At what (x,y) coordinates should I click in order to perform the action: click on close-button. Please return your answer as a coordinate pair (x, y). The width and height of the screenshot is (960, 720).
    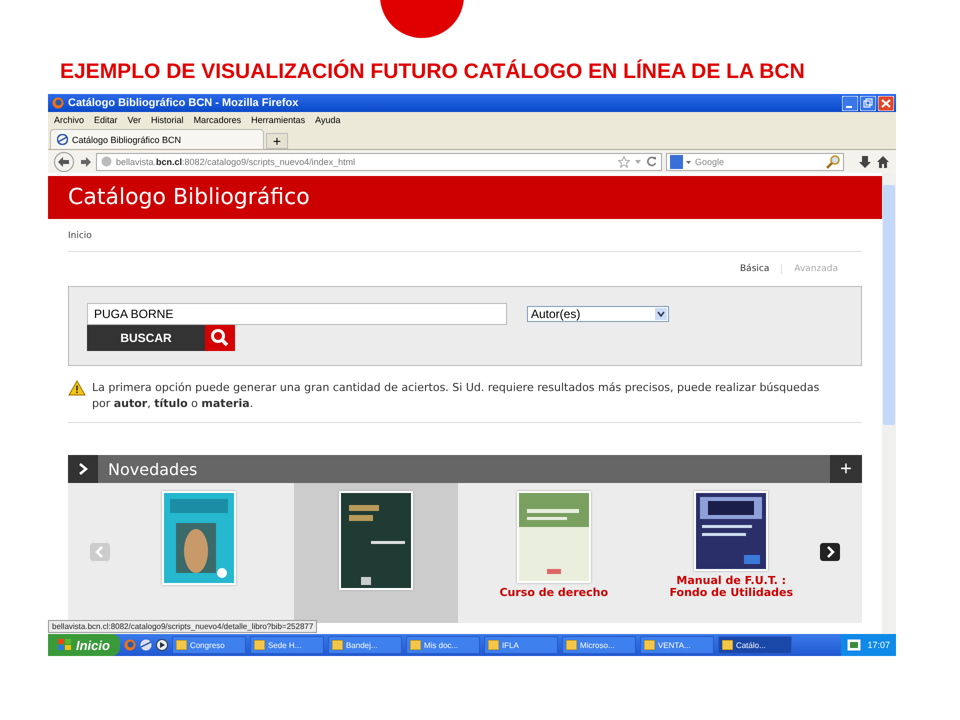
    Looking at the image, I should click on (886, 103).